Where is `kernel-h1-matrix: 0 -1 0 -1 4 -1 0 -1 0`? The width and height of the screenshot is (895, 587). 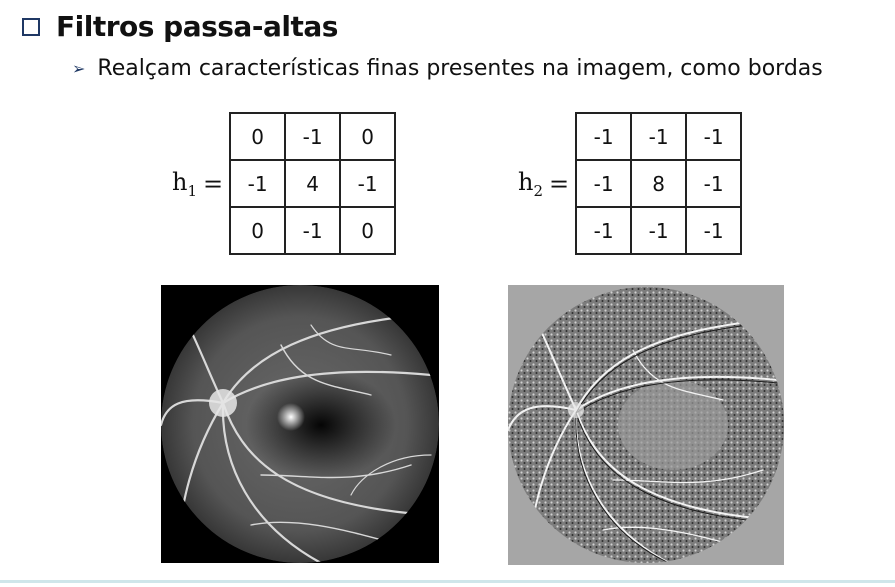 kernel-h1-matrix: 0 -1 0 -1 4 -1 0 -1 0 is located at coordinates (313, 183).